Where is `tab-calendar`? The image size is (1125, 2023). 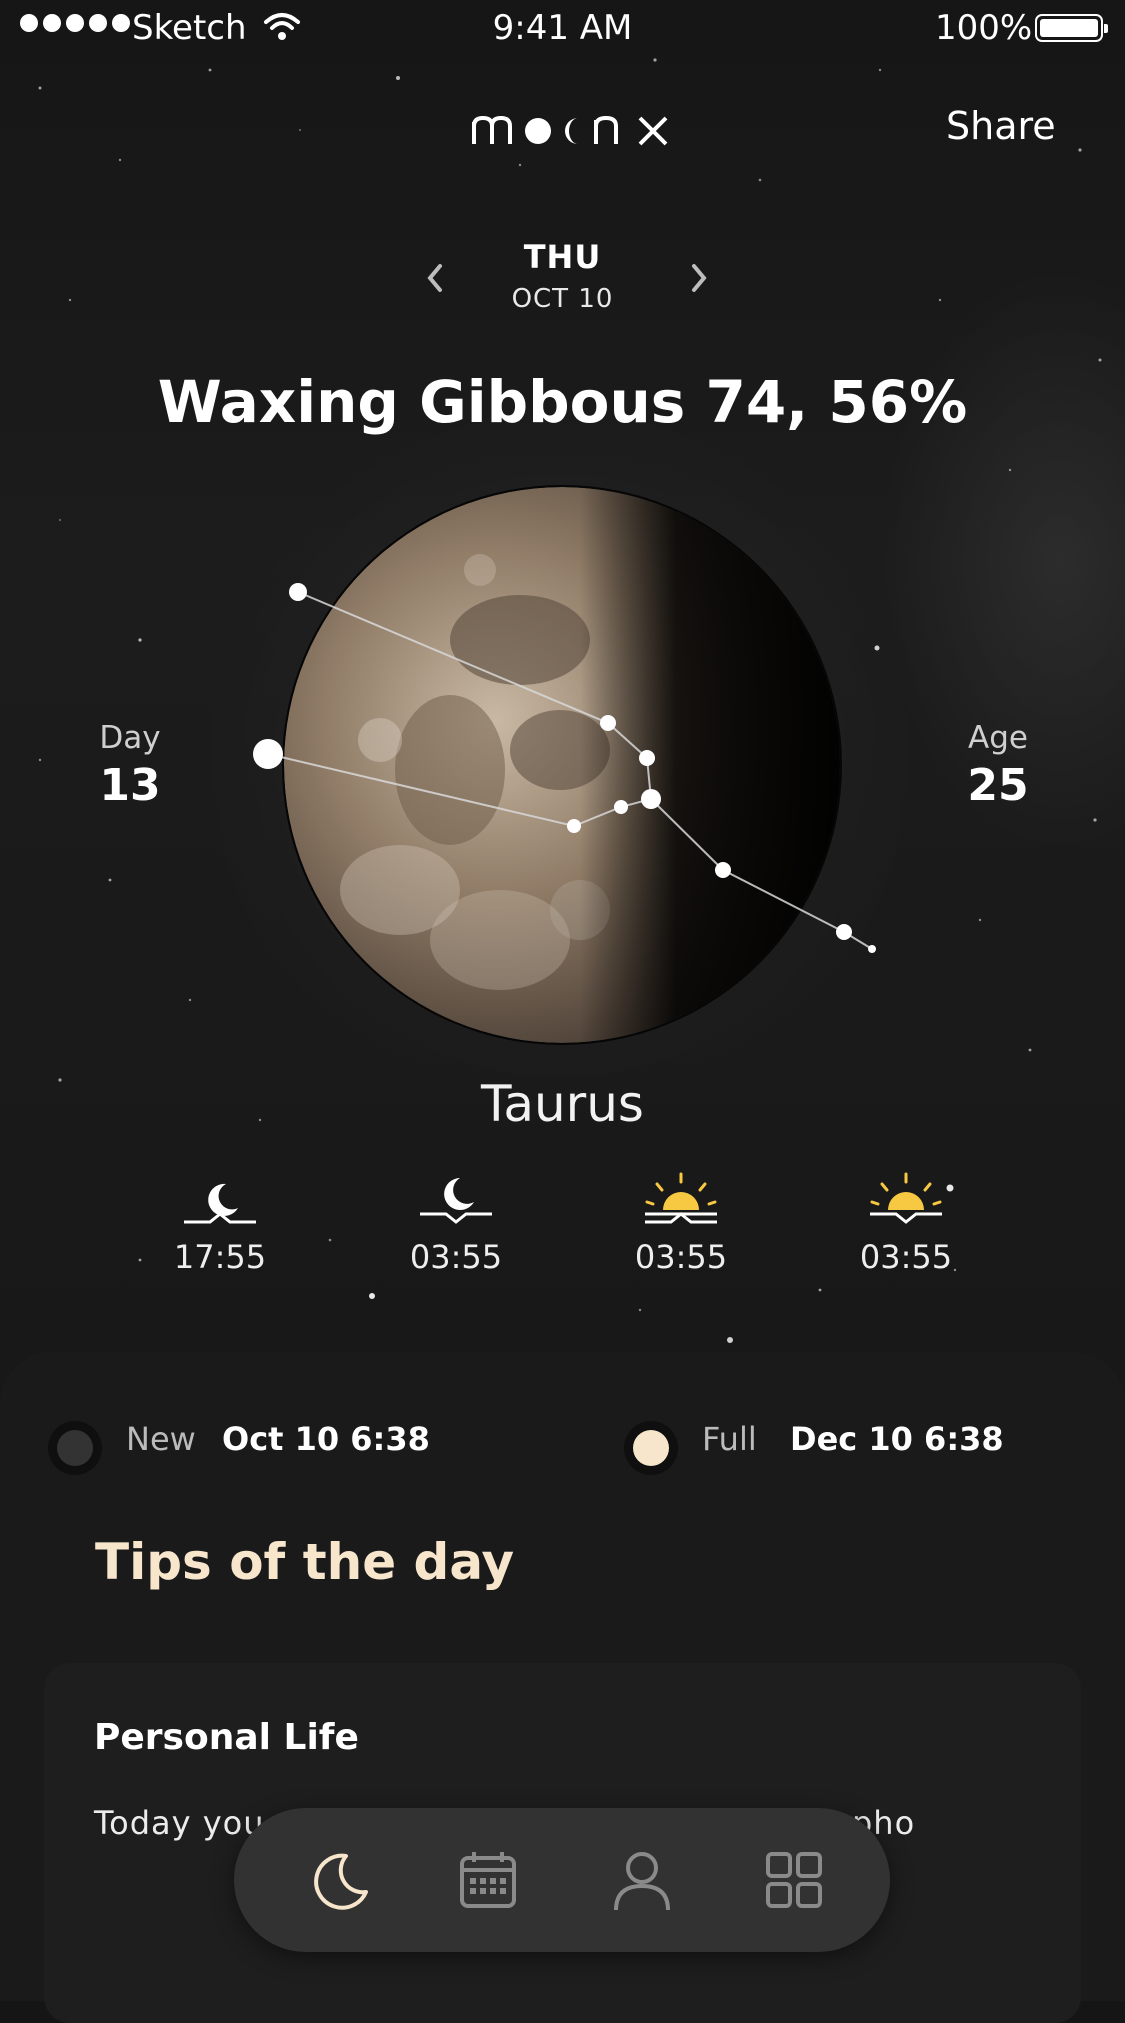
tab-calendar is located at coordinates (488, 1880).